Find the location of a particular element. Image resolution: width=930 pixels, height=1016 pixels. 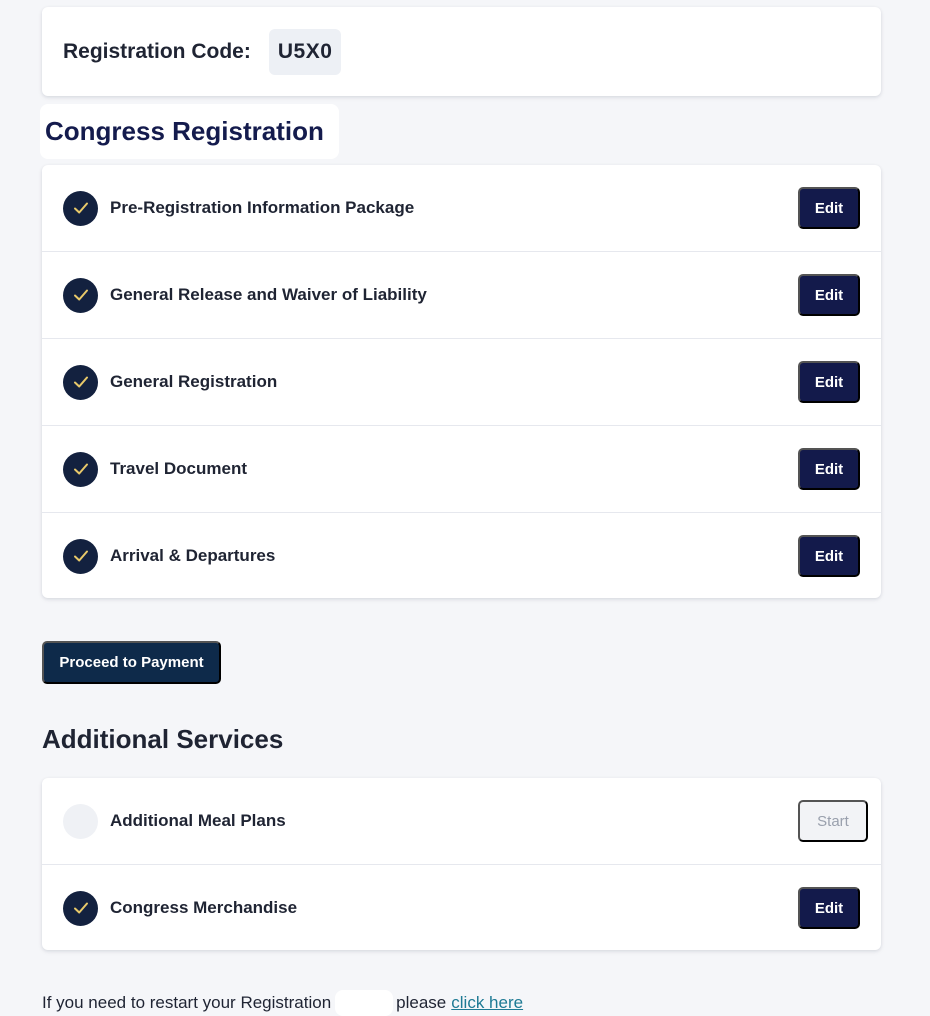

service-row-merchandise: Congress Merchandise Edit is located at coordinates (461, 907).